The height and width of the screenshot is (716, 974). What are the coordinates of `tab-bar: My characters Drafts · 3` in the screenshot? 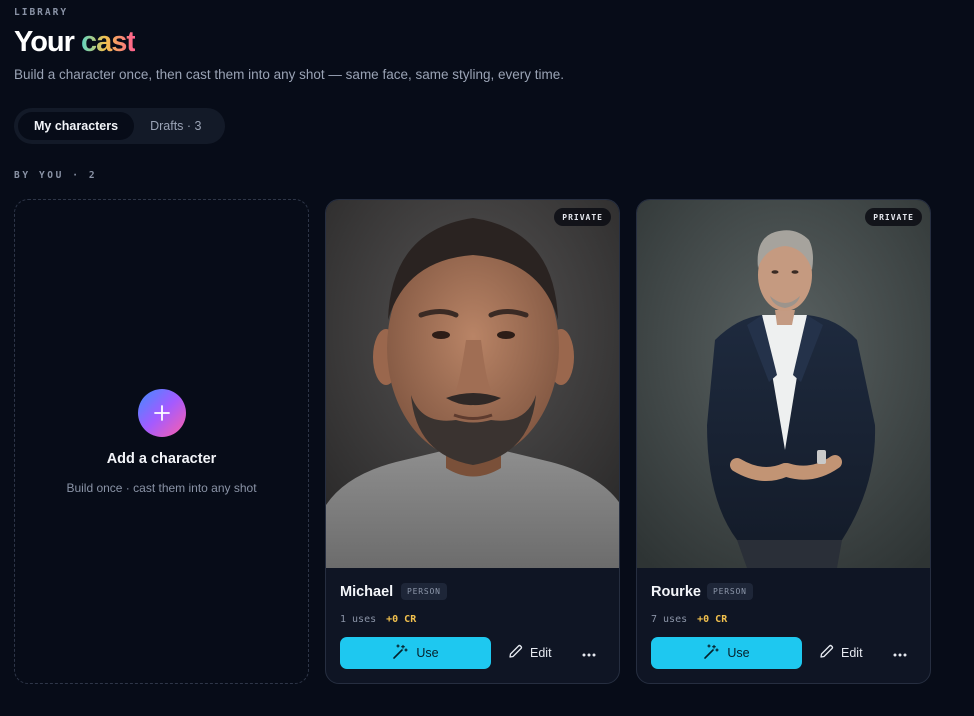 It's located at (119, 126).